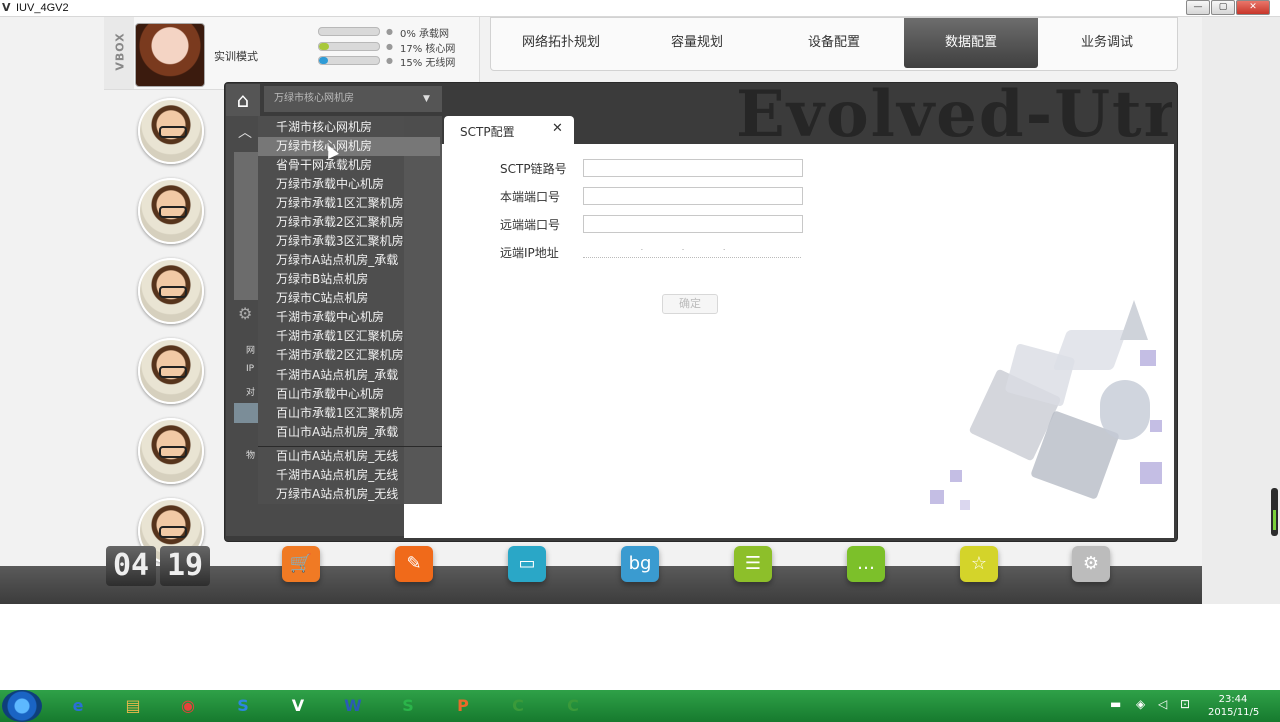 The width and height of the screenshot is (1280, 722). I want to click on star-icon: ☆, so click(979, 564).